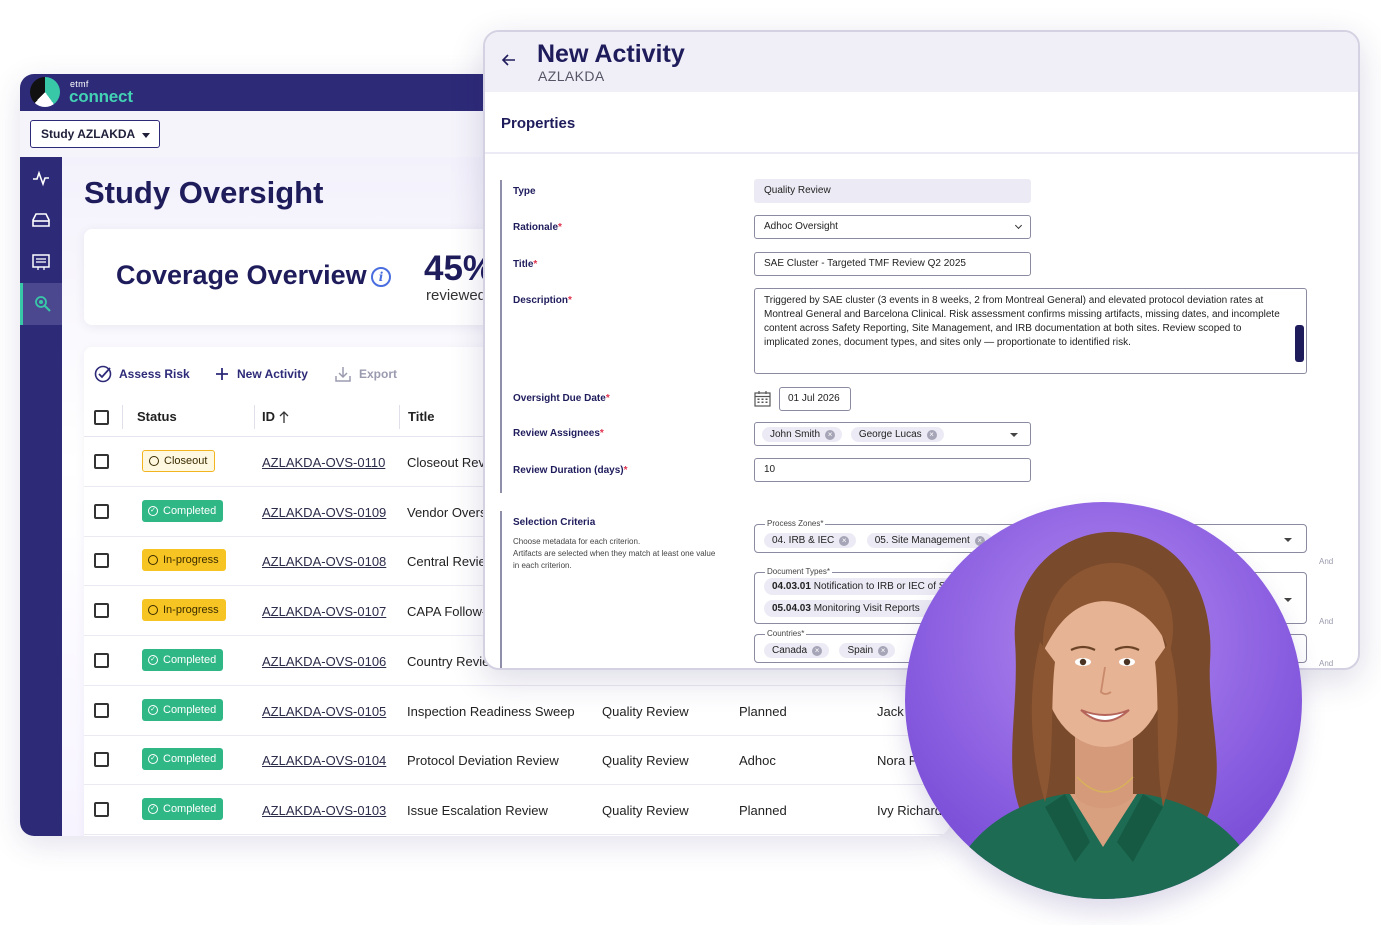 This screenshot has width=1381, height=925. Describe the element at coordinates (324, 611) in the screenshot. I see `activity-id-link: AZLAKDA-OVS-0107` at that location.